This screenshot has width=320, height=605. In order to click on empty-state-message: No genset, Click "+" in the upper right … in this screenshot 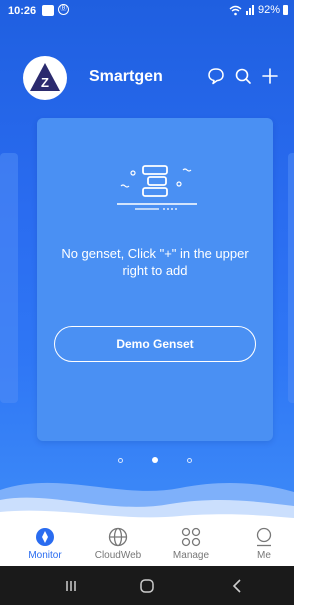, I will do `click(155, 262)`.